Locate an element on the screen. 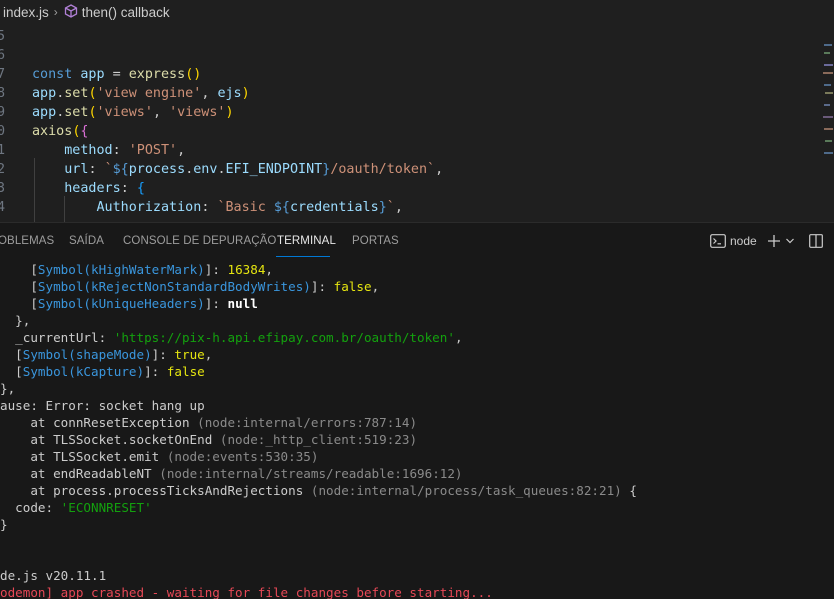  breadcrumb-file: index.js is located at coordinates (26, 12).